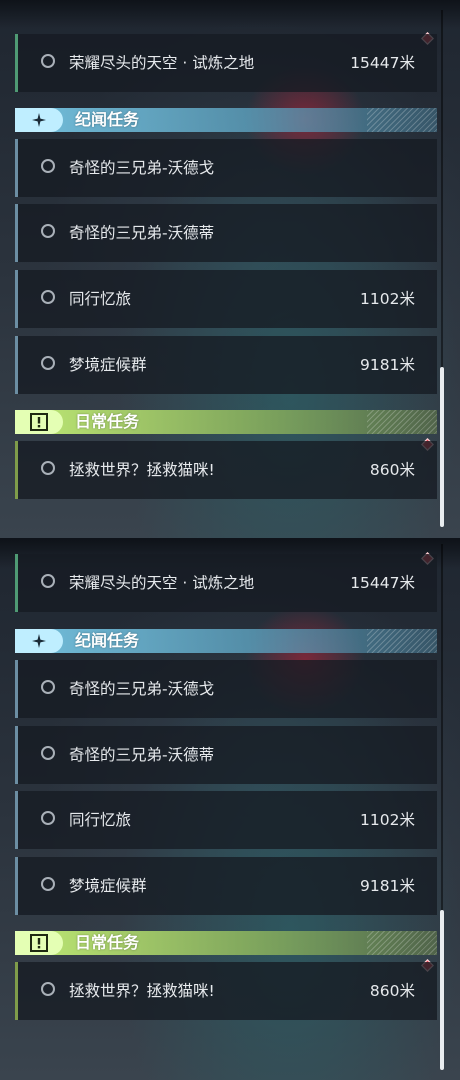  I want to click on top-fade, so click(230, 14).